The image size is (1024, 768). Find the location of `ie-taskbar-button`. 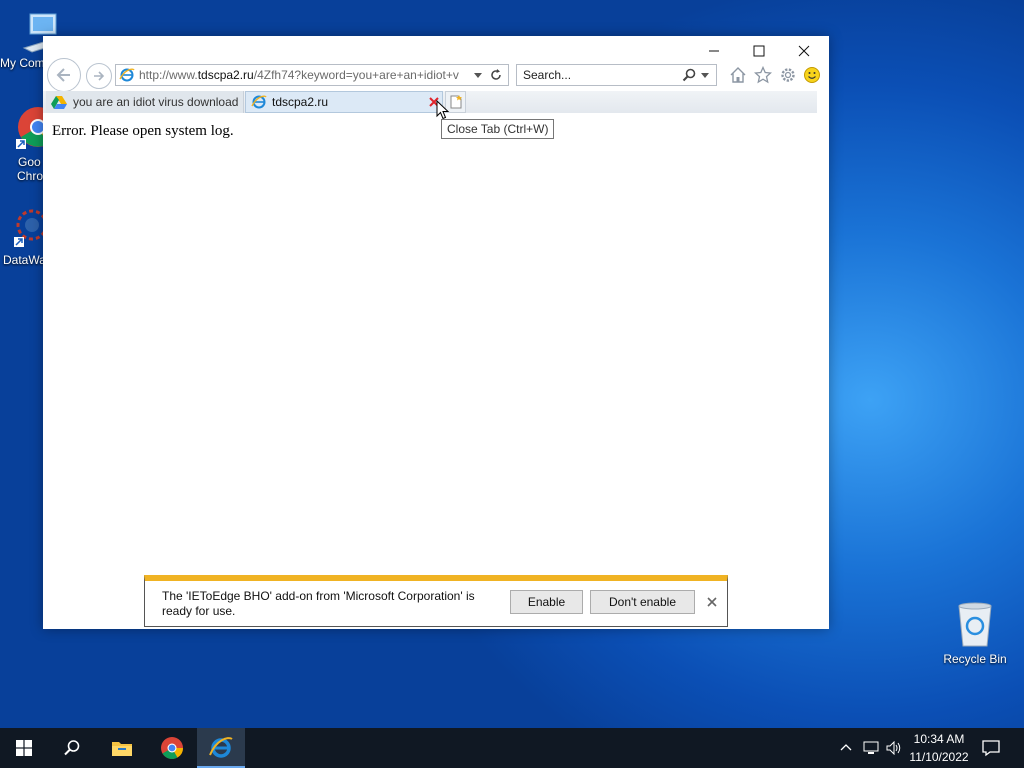

ie-taskbar-button is located at coordinates (221, 748).